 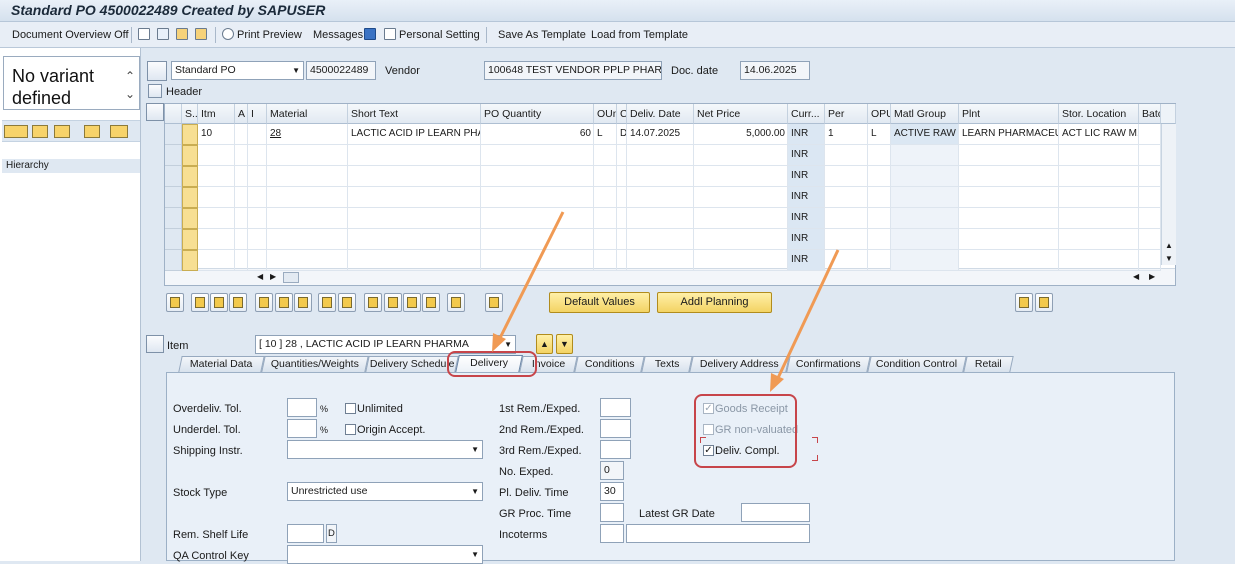 I want to click on annotation-arrows, so click(x=666, y=301).